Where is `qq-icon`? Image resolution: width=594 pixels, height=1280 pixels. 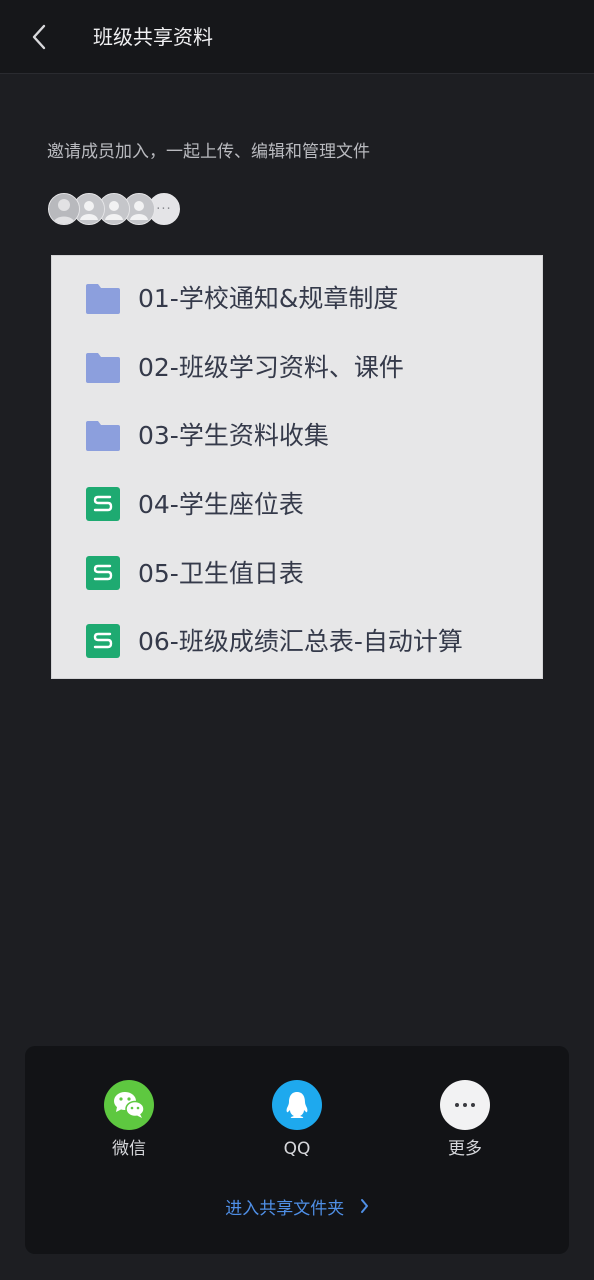 qq-icon is located at coordinates (297, 1105).